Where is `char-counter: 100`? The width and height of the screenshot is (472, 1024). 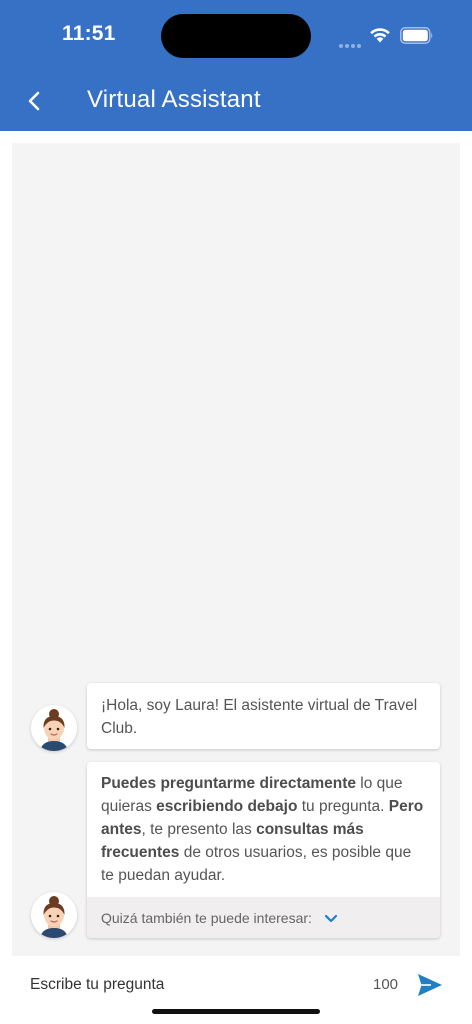 char-counter: 100 is located at coordinates (386, 984).